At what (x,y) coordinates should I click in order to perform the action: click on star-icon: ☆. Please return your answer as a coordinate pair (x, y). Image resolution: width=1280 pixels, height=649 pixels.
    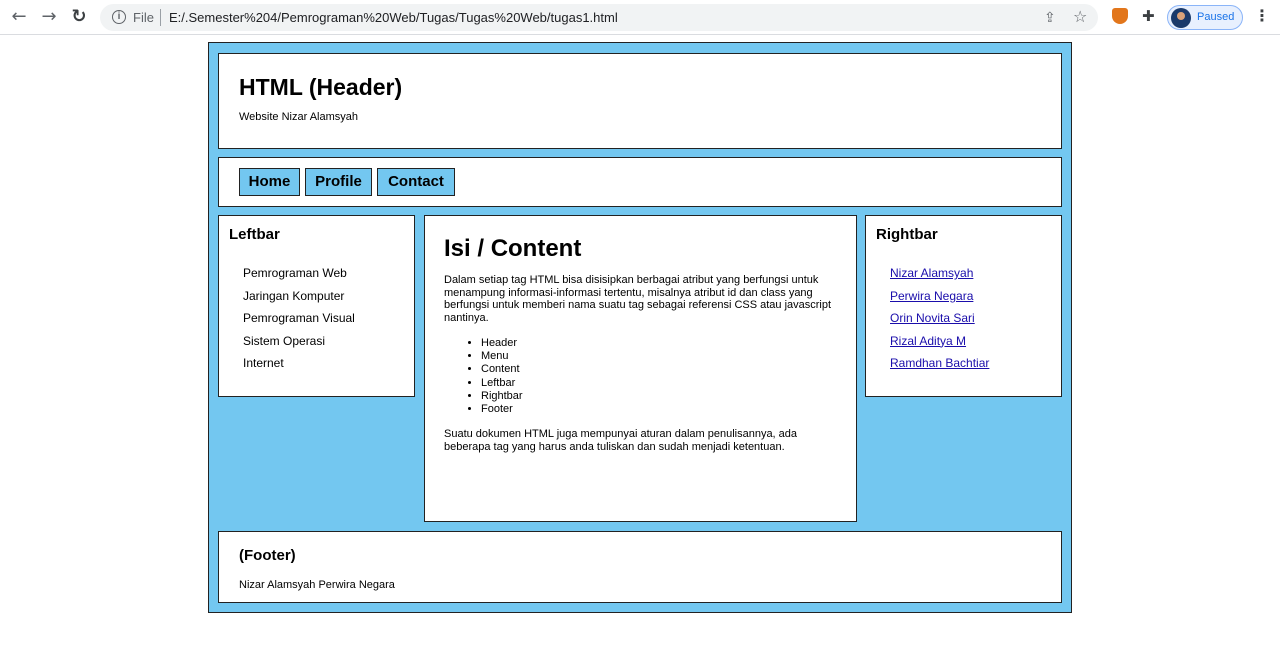
    Looking at the image, I should click on (1080, 16).